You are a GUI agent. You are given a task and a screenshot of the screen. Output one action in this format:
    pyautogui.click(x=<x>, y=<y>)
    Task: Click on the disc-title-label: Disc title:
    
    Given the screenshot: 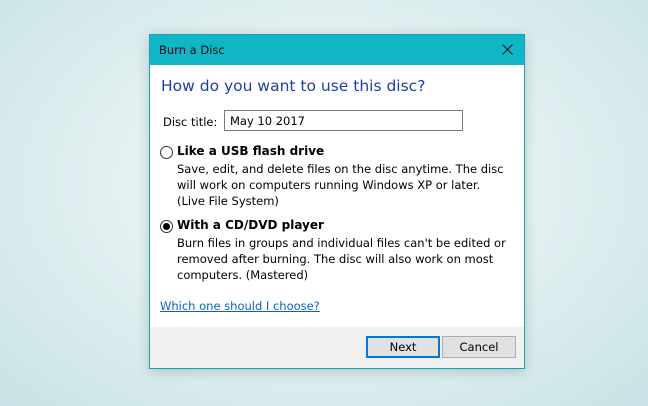 What is the action you would take?
    pyautogui.click(x=190, y=122)
    